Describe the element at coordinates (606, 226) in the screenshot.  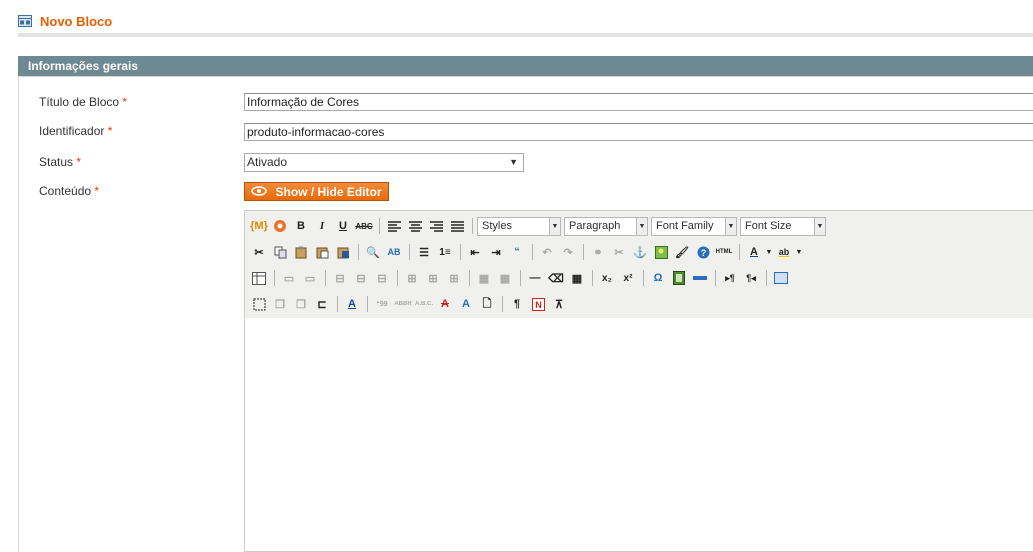
I see `format-dropdown: Paragraph ▼` at that location.